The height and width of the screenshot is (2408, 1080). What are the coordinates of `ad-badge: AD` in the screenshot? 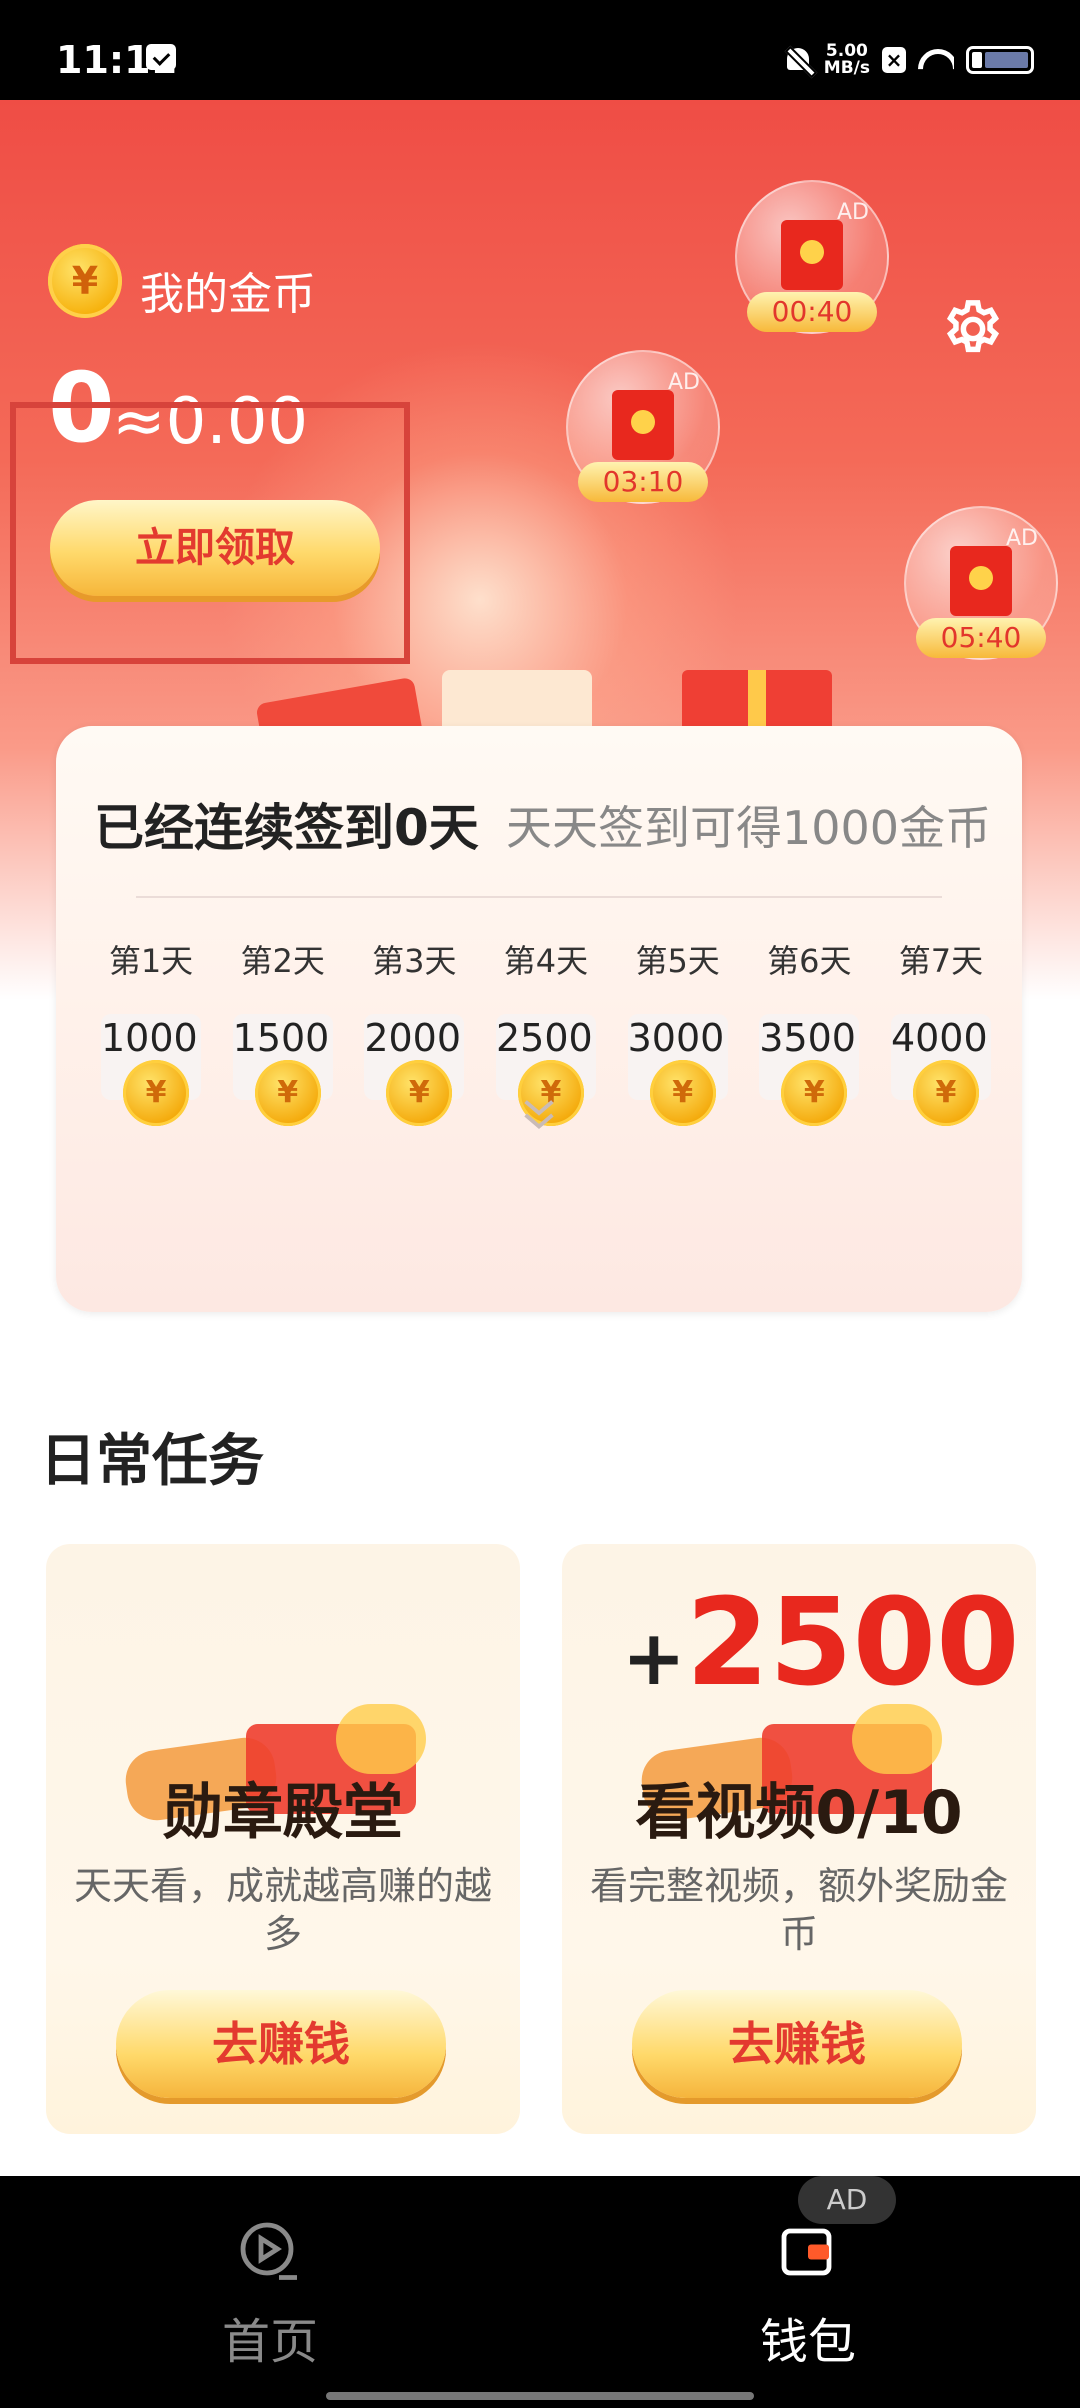 It's located at (847, 2200).